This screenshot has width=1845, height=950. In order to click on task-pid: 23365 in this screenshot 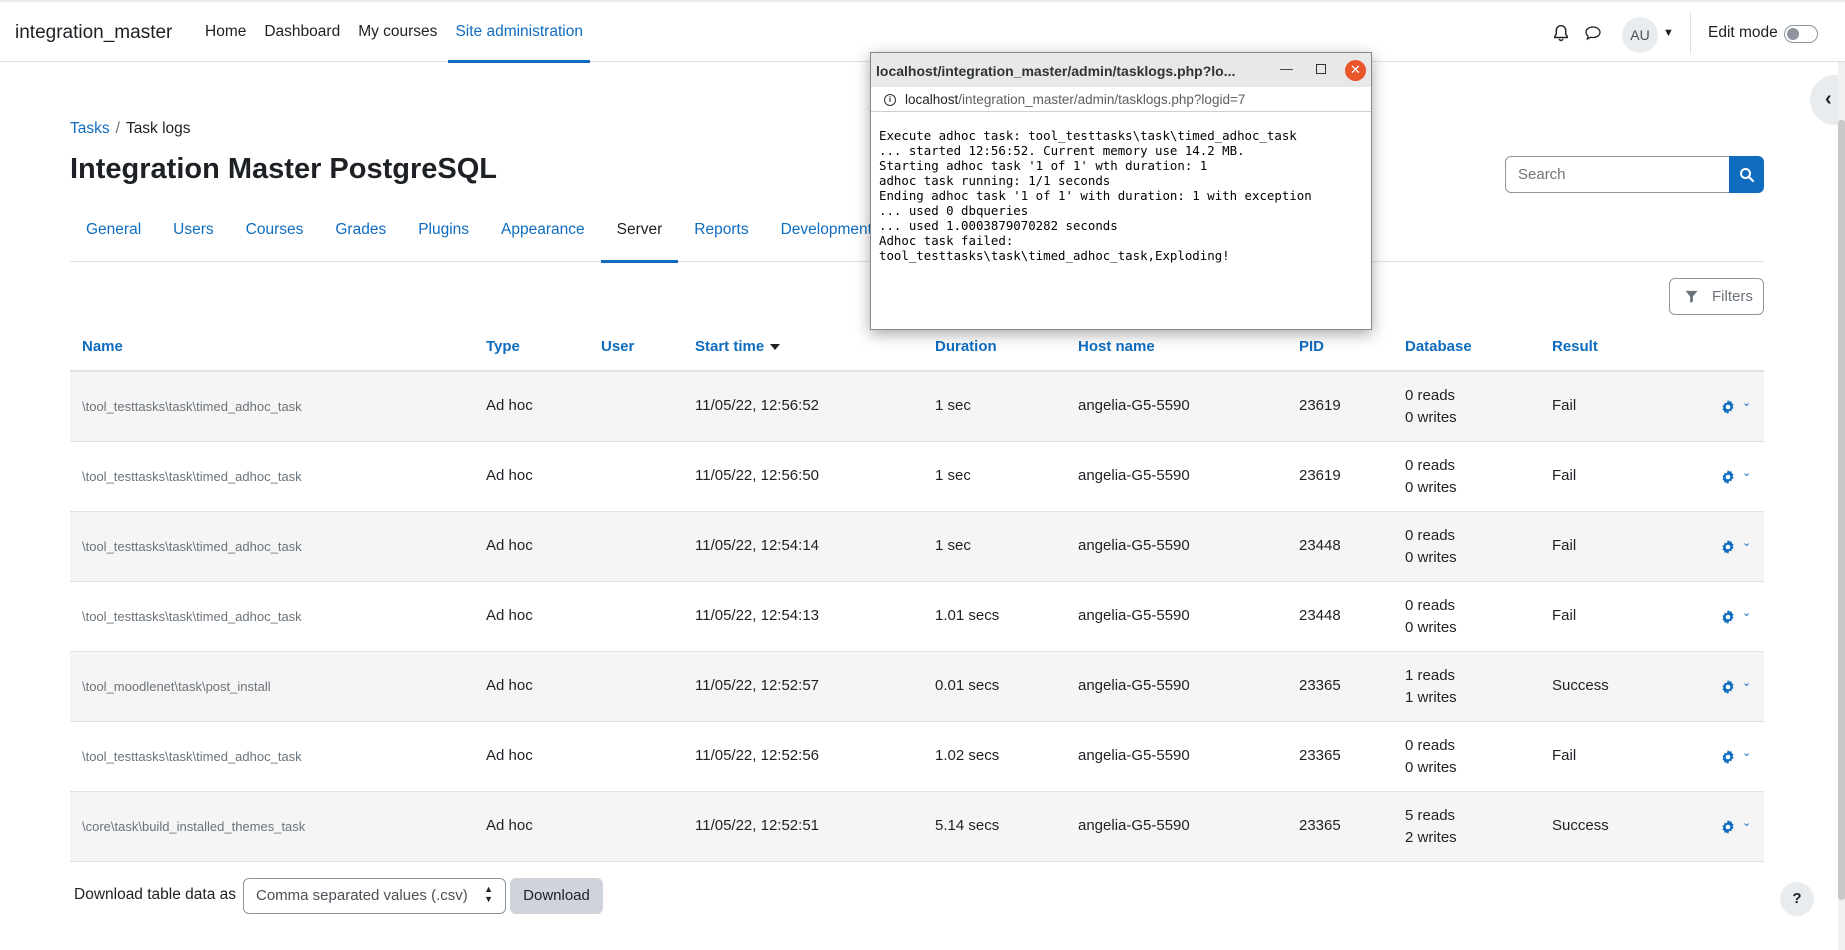, I will do `click(1320, 825)`.